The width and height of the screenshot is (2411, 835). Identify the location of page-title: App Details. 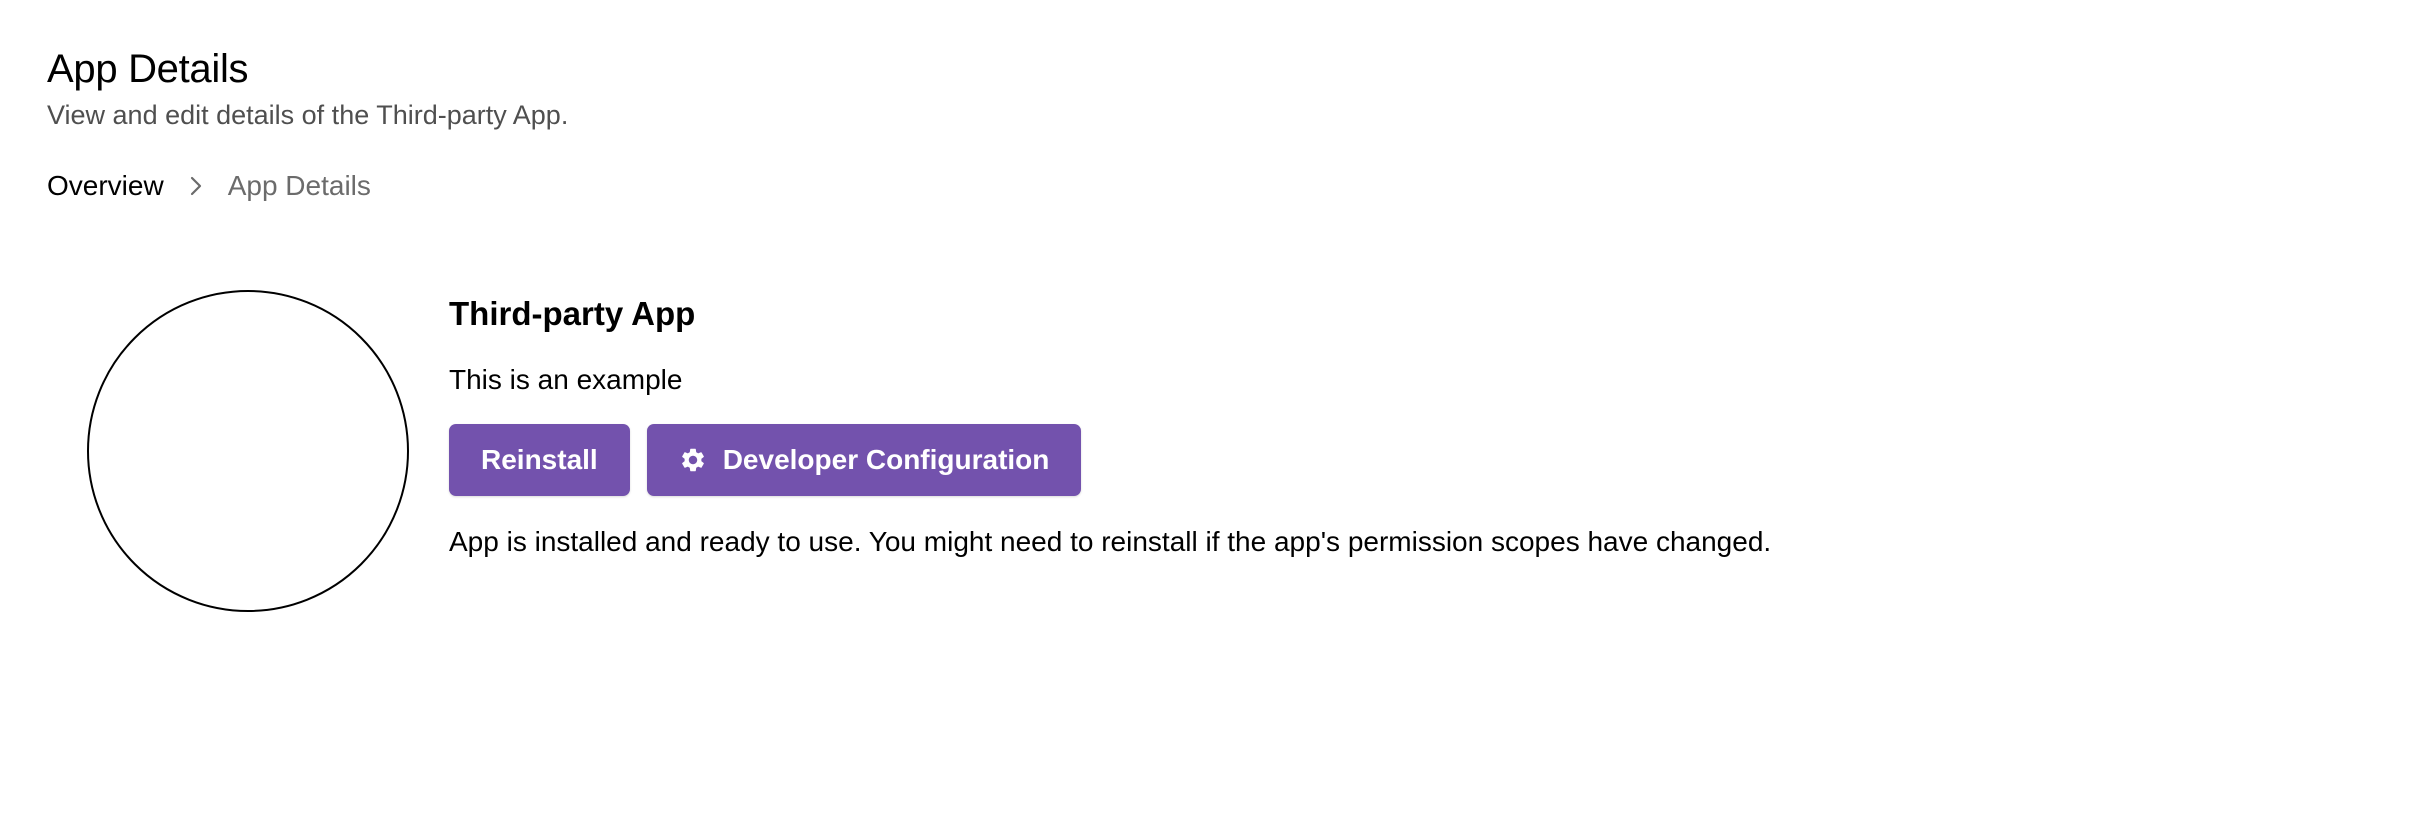
(148, 69).